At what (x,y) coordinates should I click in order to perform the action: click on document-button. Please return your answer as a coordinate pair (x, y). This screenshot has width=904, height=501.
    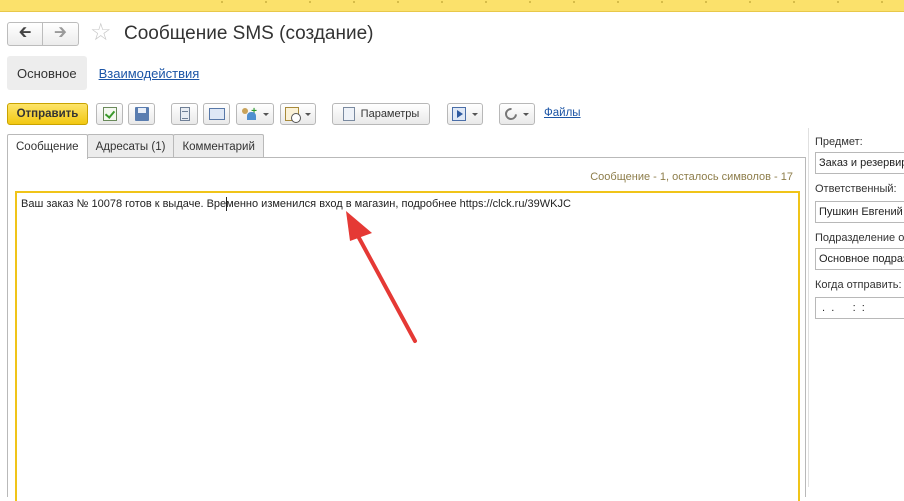
    Looking at the image, I should click on (184, 114).